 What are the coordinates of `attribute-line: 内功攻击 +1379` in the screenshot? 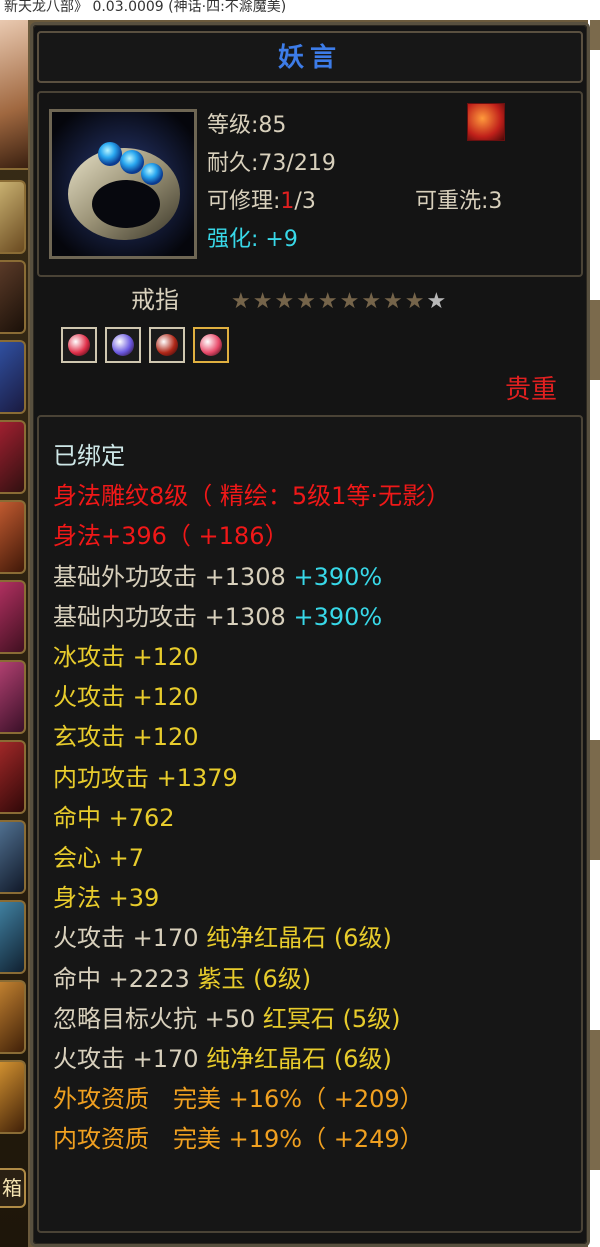 It's located at (145, 778).